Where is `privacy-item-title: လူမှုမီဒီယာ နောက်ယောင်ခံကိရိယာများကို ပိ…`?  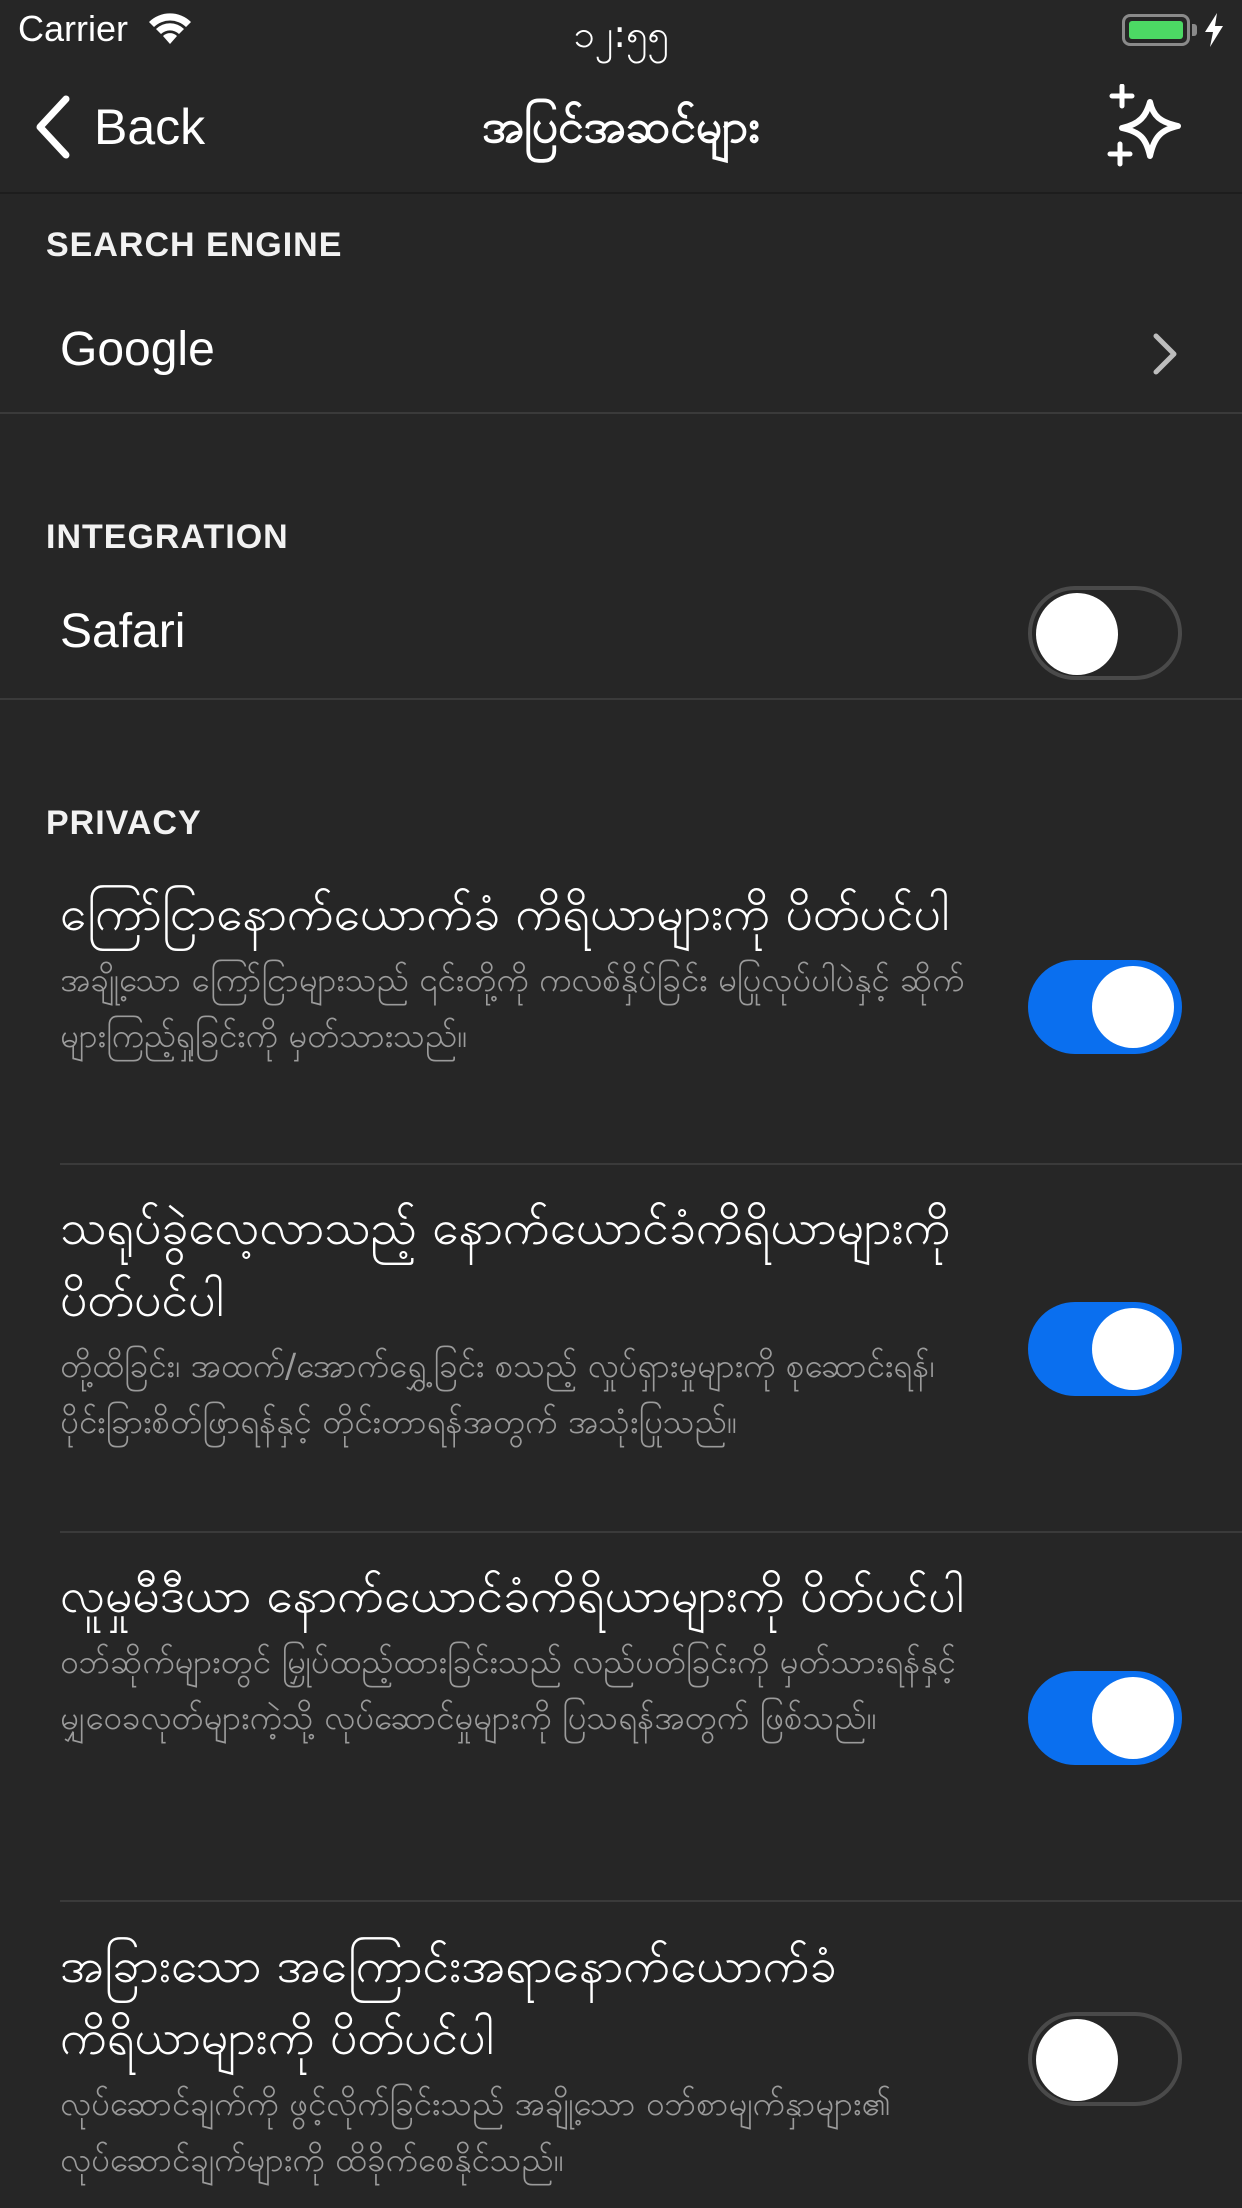 privacy-item-title: လူမှုမီဒီယာ နောက်ယောင်ခံကိရိယာများကို ပိ… is located at coordinates (512, 1596).